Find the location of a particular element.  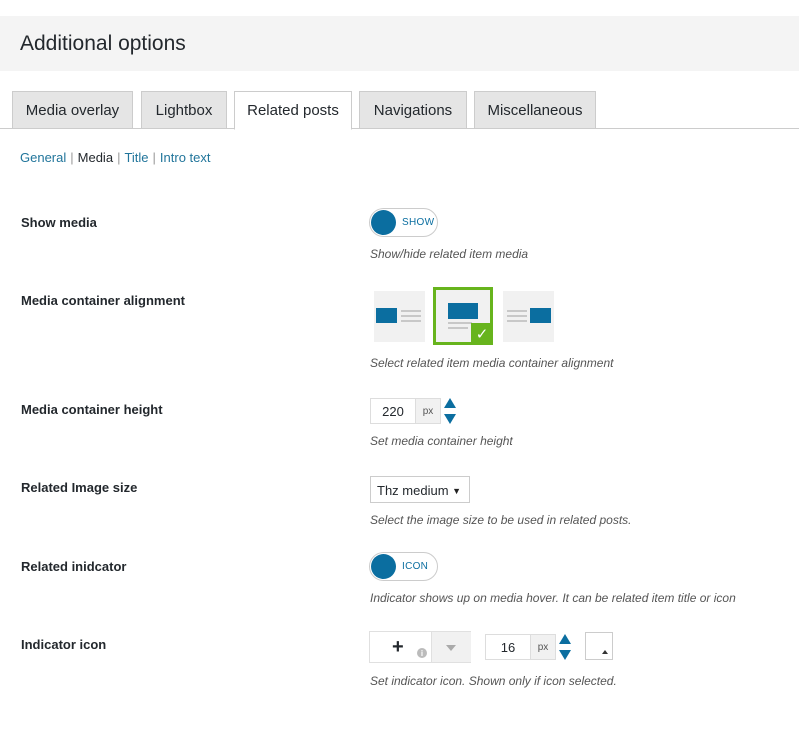

section-subnav: General | Media | Title | Intro text is located at coordinates (115, 157).